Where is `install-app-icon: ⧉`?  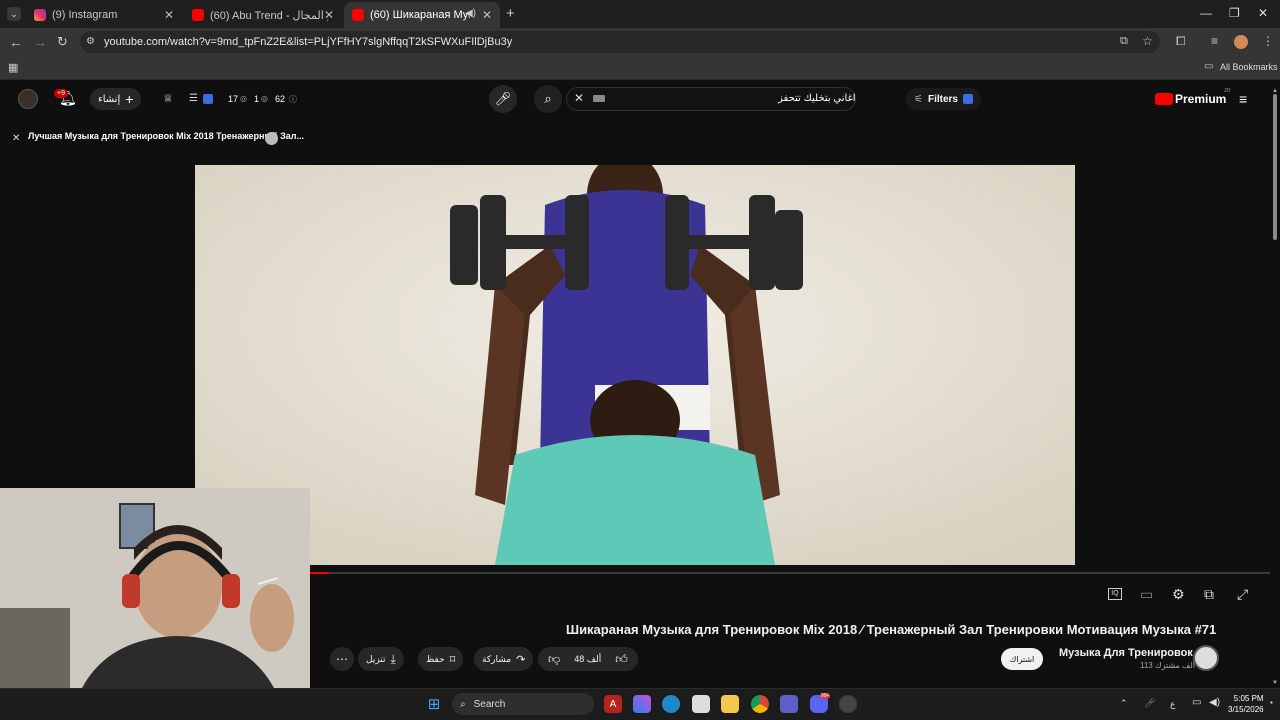
install-app-icon: ⧉ is located at coordinates (1124, 41).